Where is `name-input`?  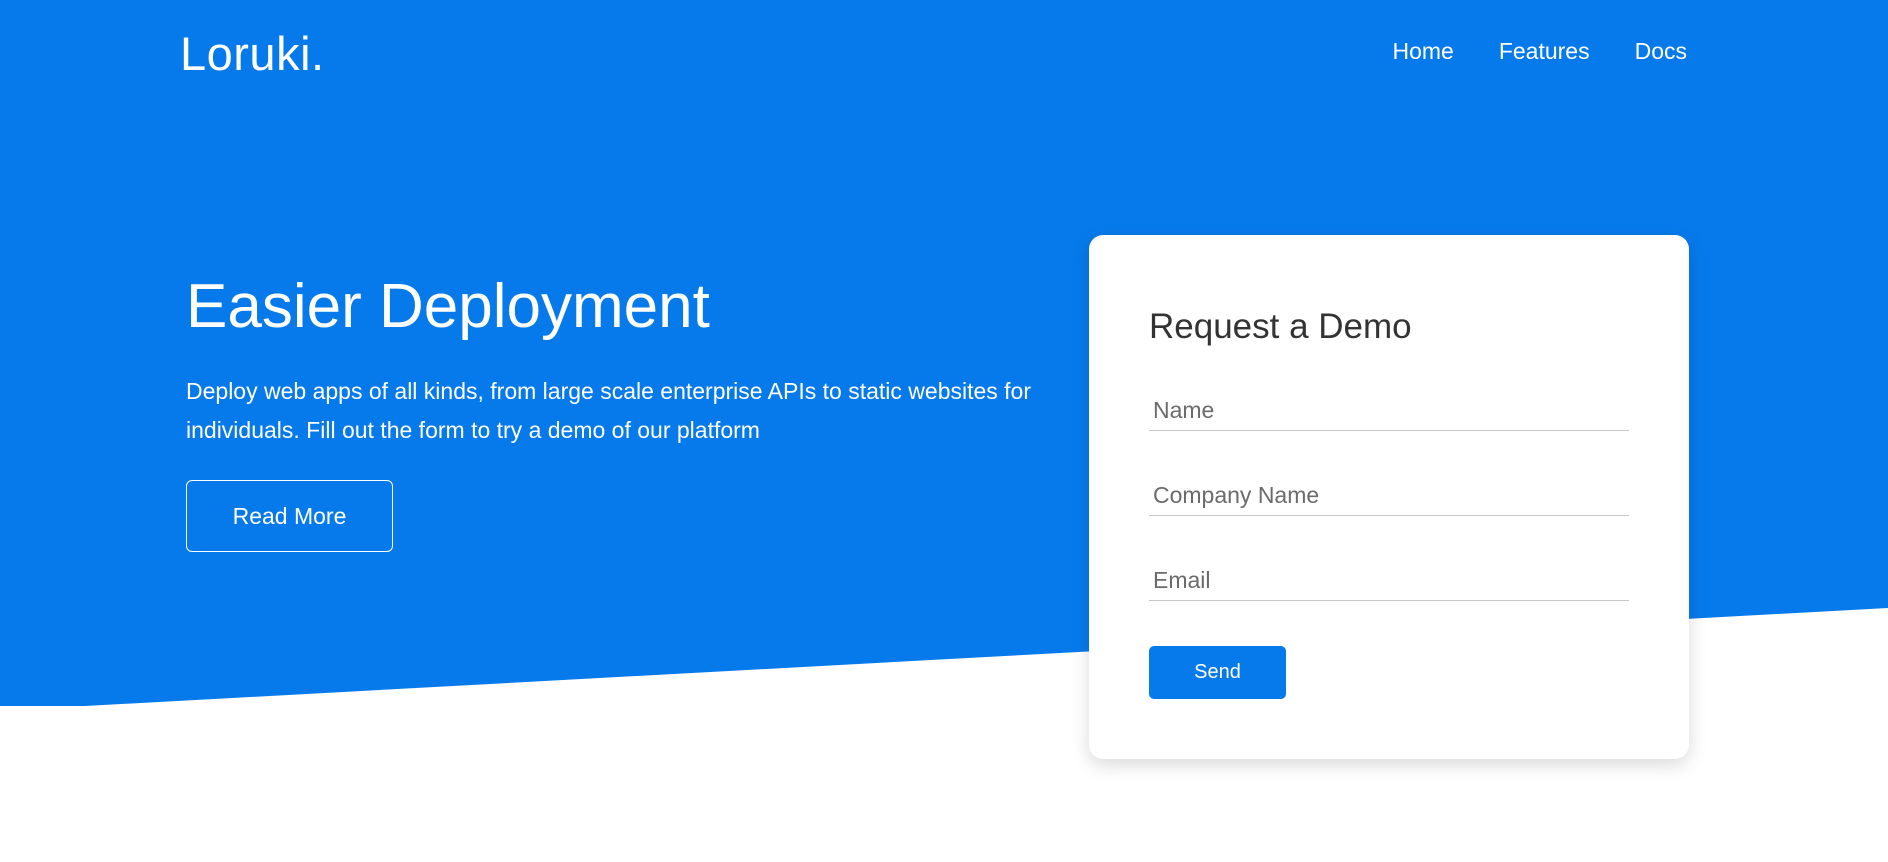 name-input is located at coordinates (1389, 411).